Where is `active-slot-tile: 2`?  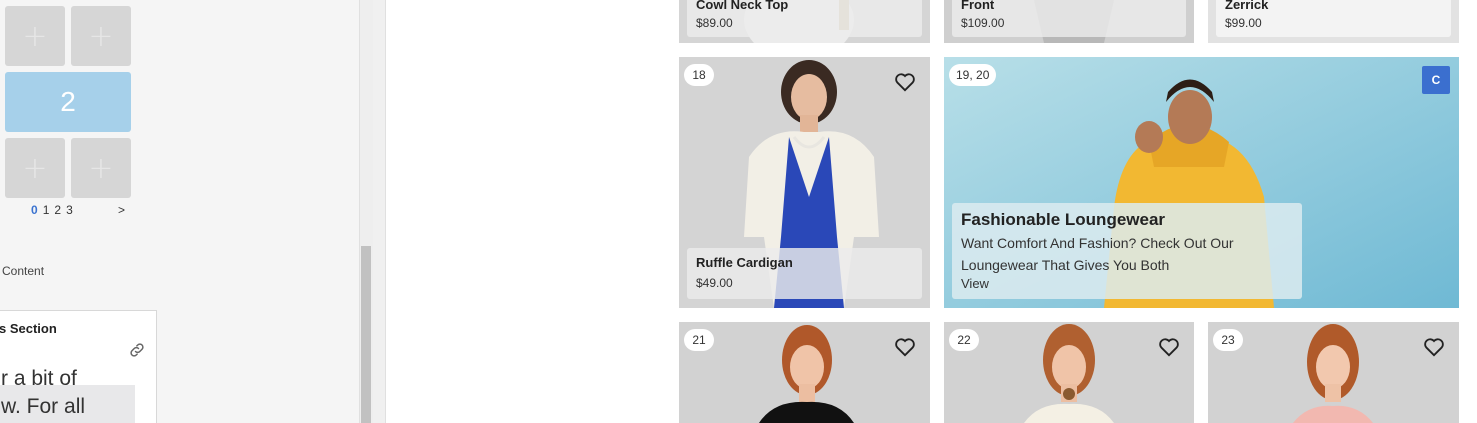
active-slot-tile: 2 is located at coordinates (68, 102).